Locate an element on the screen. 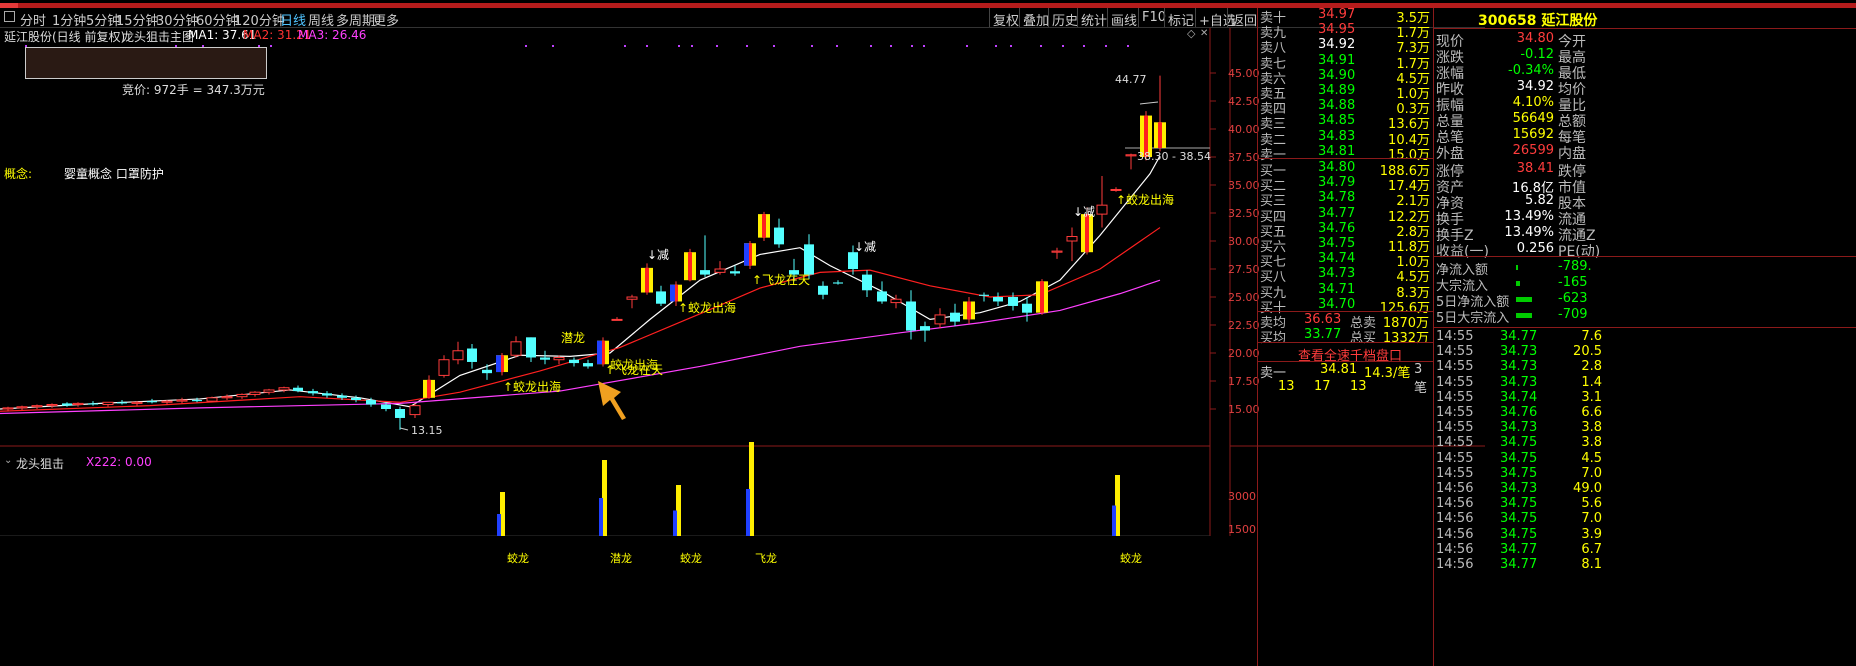 This screenshot has width=1856, height=666. sub-chart-value: X222: 0.00 is located at coordinates (119, 462).